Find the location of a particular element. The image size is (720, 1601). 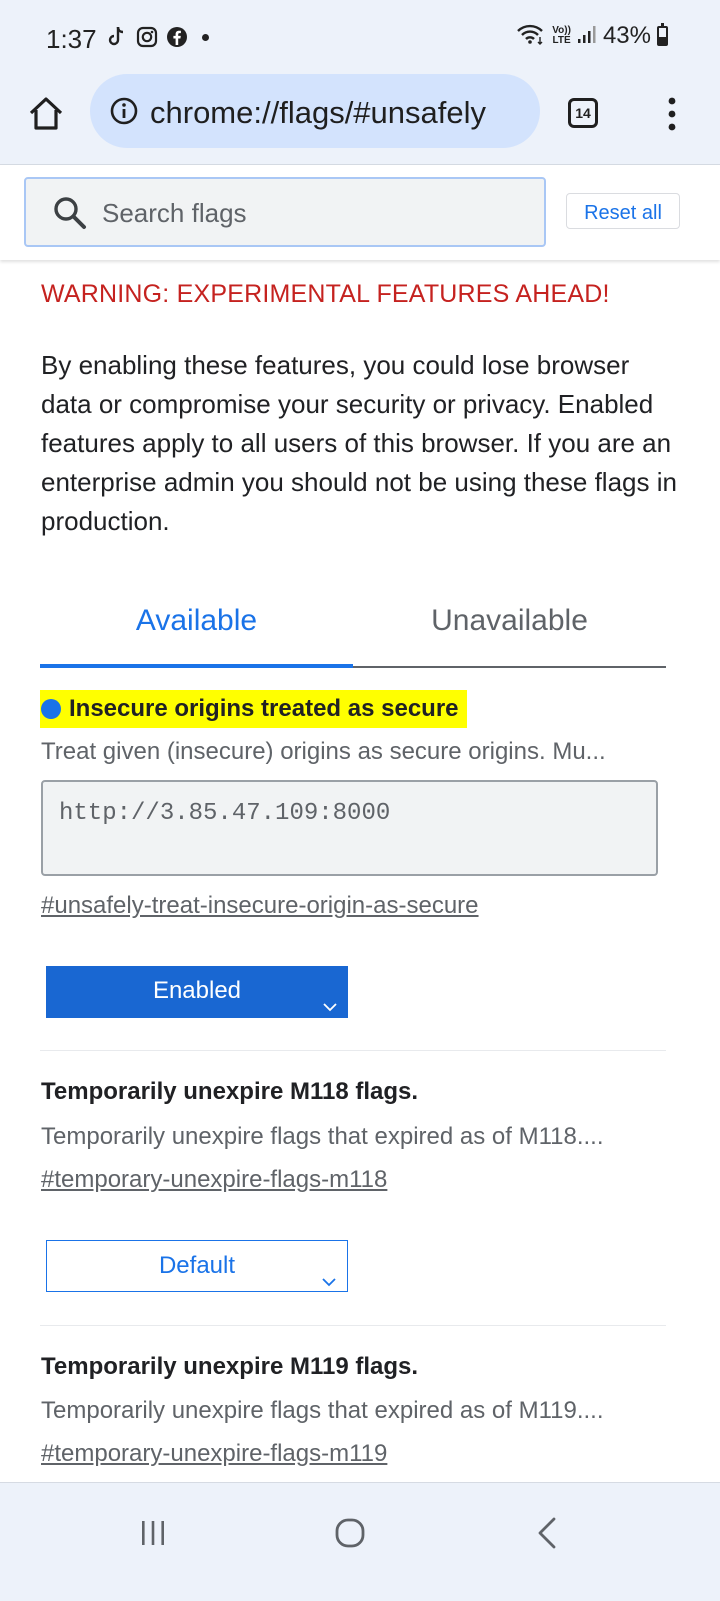

warning-heading: WARNING: EXPERIMENTAL FEATURES AHEAD! is located at coordinates (325, 294).